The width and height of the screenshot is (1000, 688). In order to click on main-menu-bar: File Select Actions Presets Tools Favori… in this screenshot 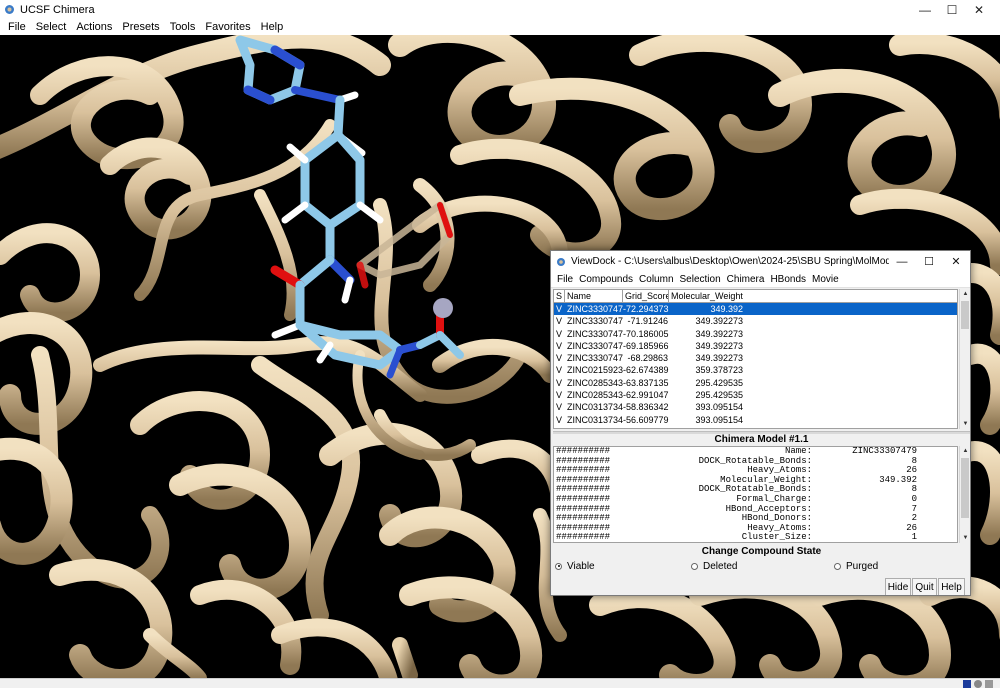, I will do `click(500, 27)`.